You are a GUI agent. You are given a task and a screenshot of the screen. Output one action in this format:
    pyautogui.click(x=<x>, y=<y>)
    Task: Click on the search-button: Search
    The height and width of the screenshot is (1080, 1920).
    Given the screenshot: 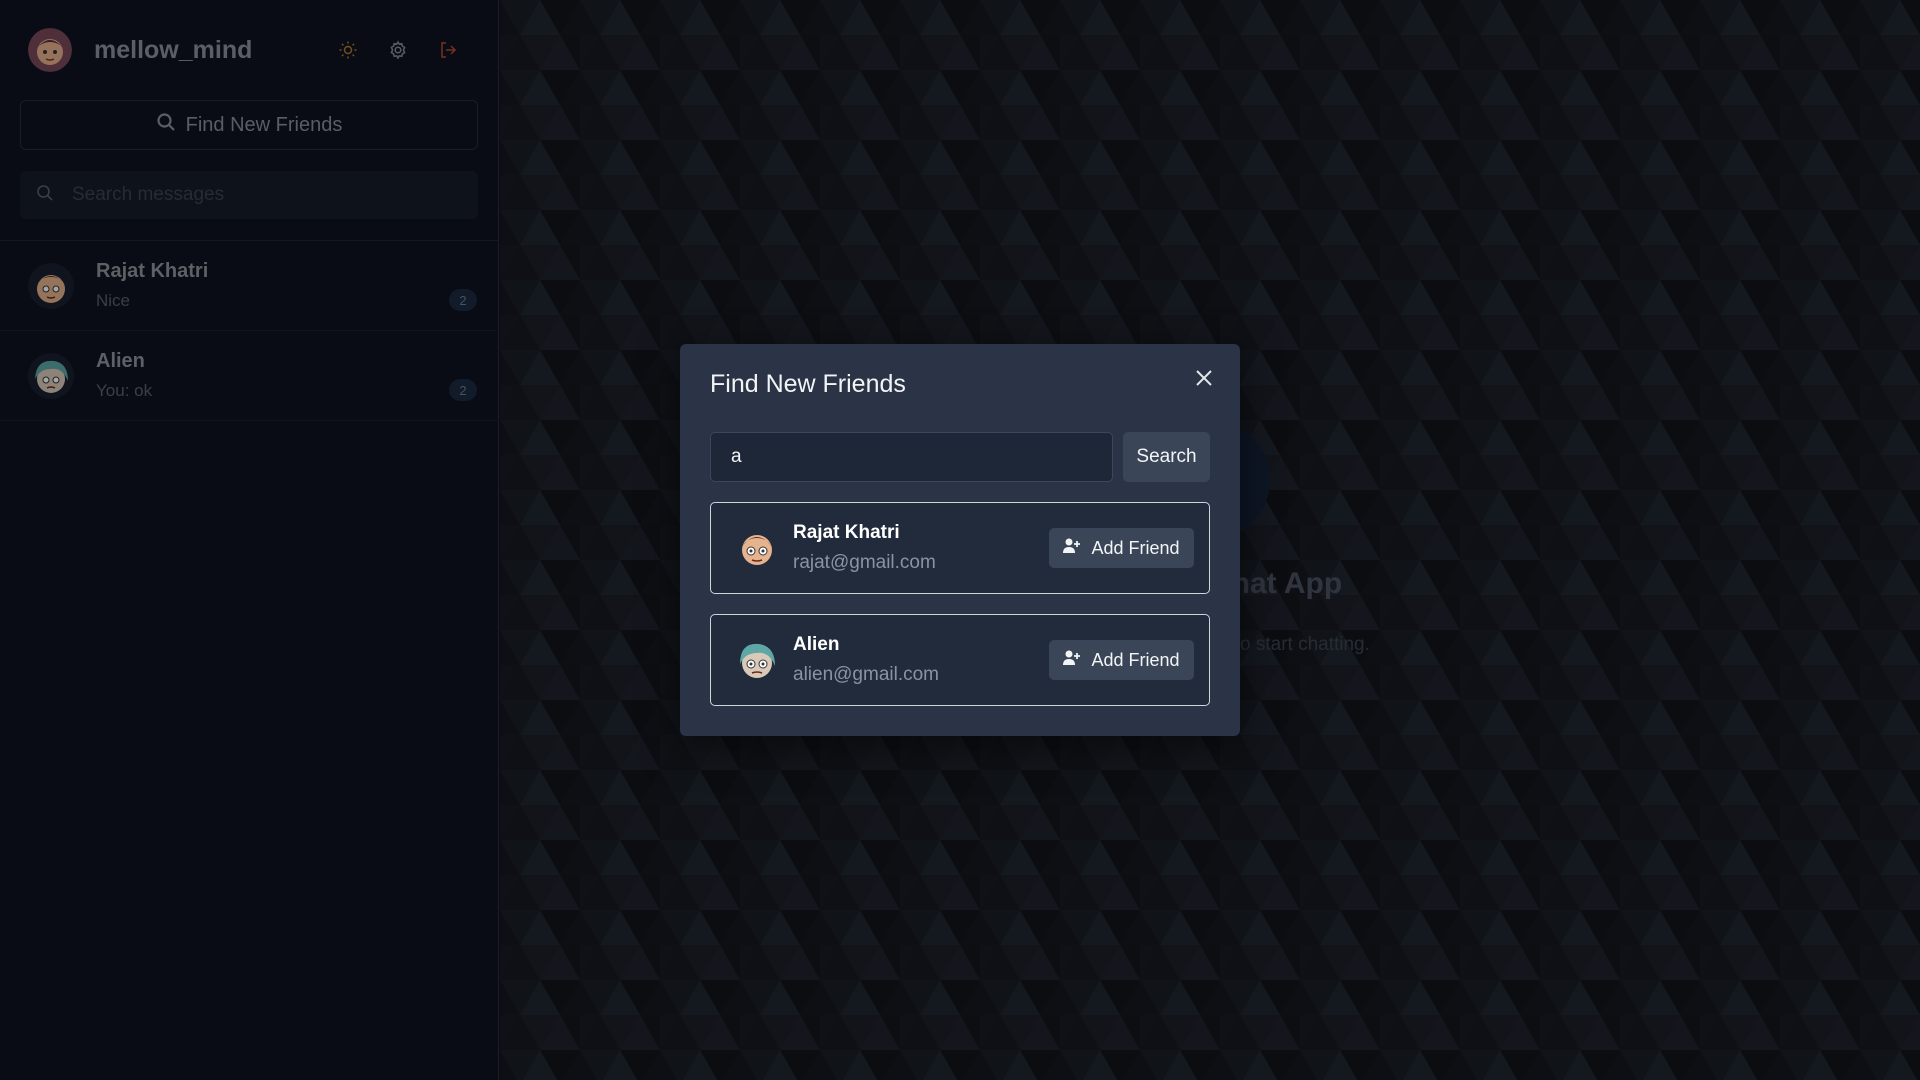 What is the action you would take?
    pyautogui.click(x=1166, y=457)
    